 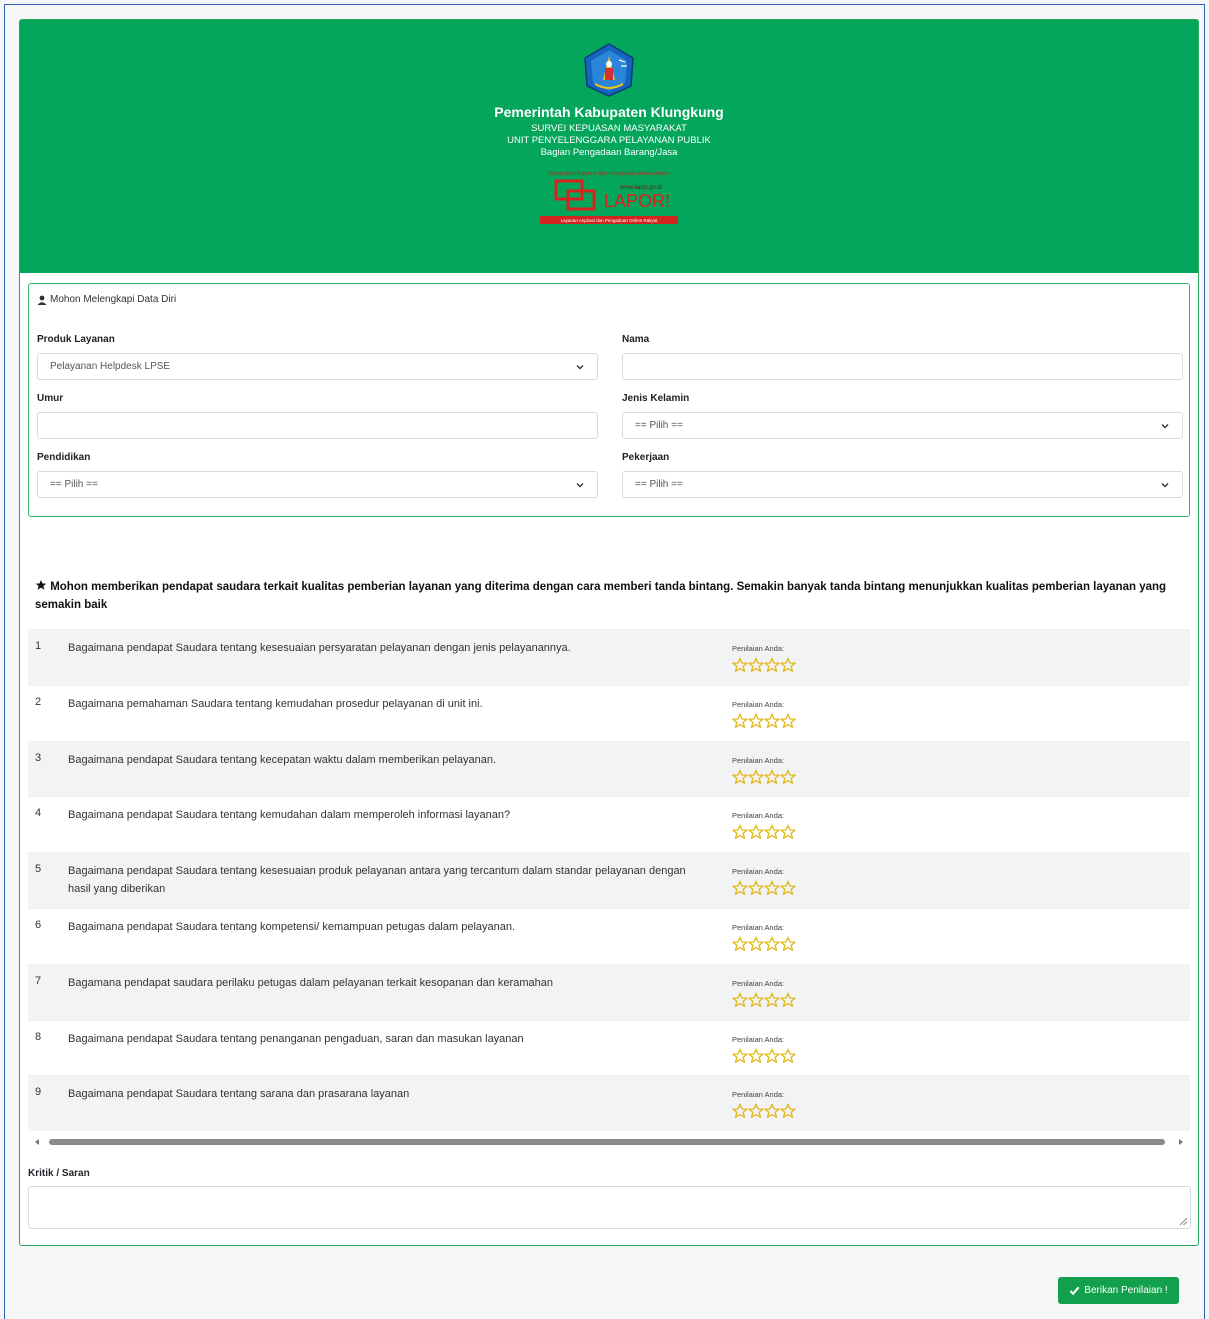 What do you see at coordinates (656, 398) in the screenshot?
I see `jenis-kelamin-label: Jenis Kelamin` at bounding box center [656, 398].